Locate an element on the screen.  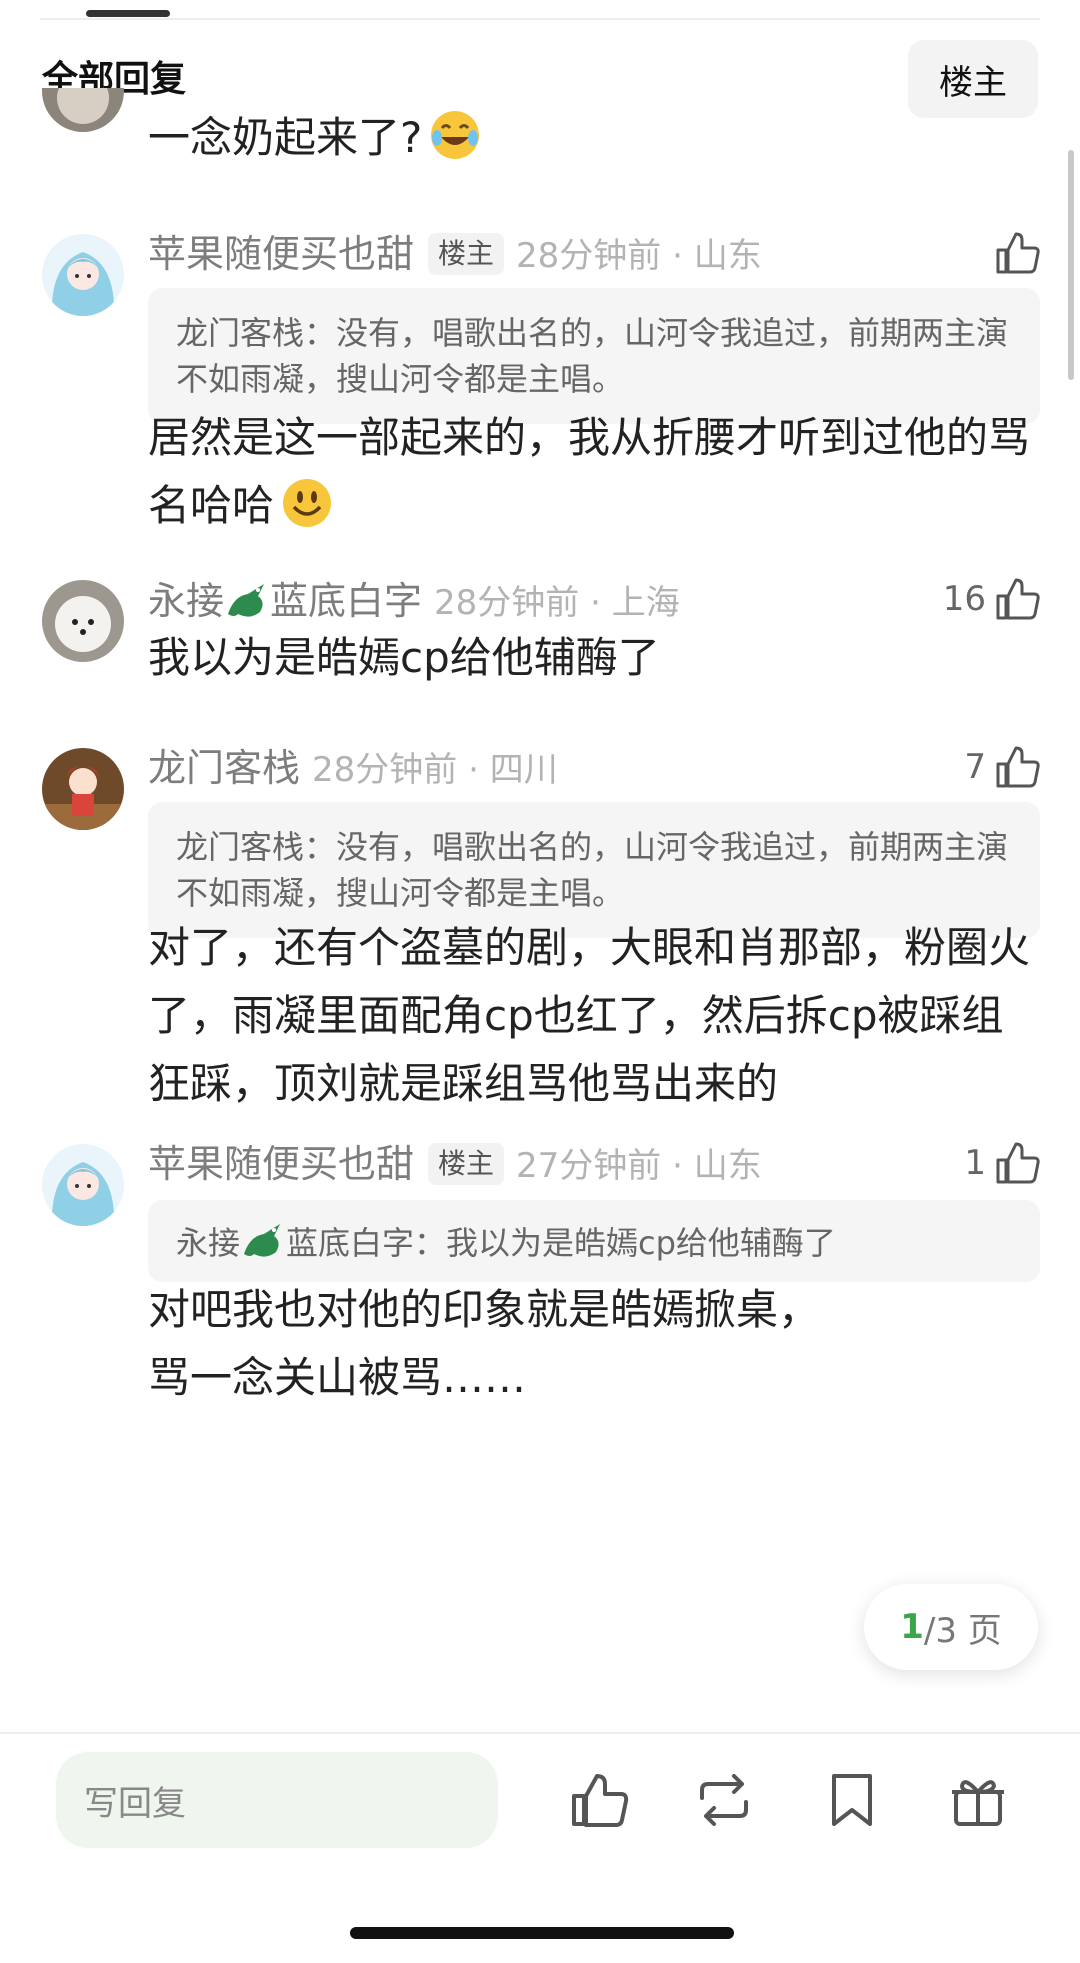
like-count: 7 is located at coordinates (975, 767).